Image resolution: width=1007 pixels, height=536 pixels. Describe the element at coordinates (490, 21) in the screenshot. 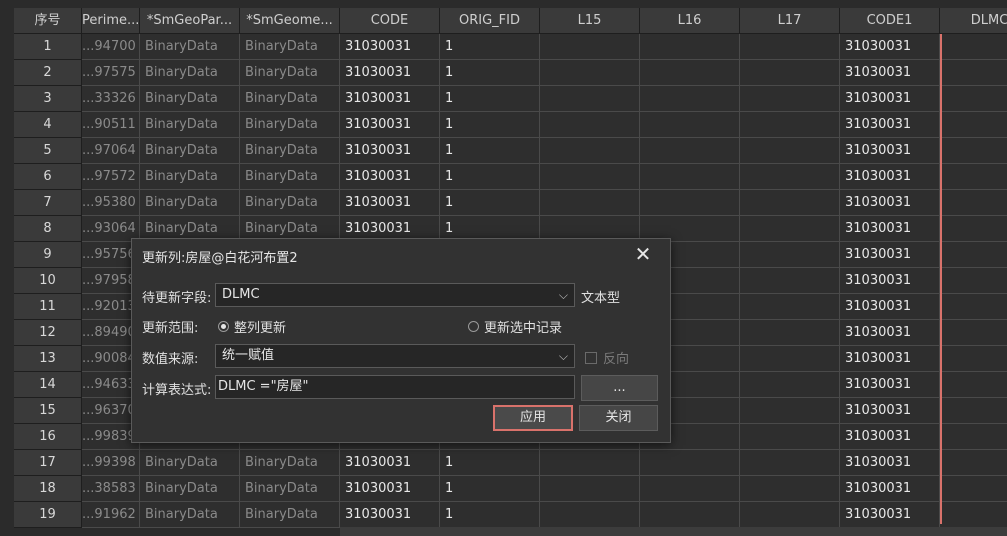

I see `column-header: ORIG_FID` at that location.